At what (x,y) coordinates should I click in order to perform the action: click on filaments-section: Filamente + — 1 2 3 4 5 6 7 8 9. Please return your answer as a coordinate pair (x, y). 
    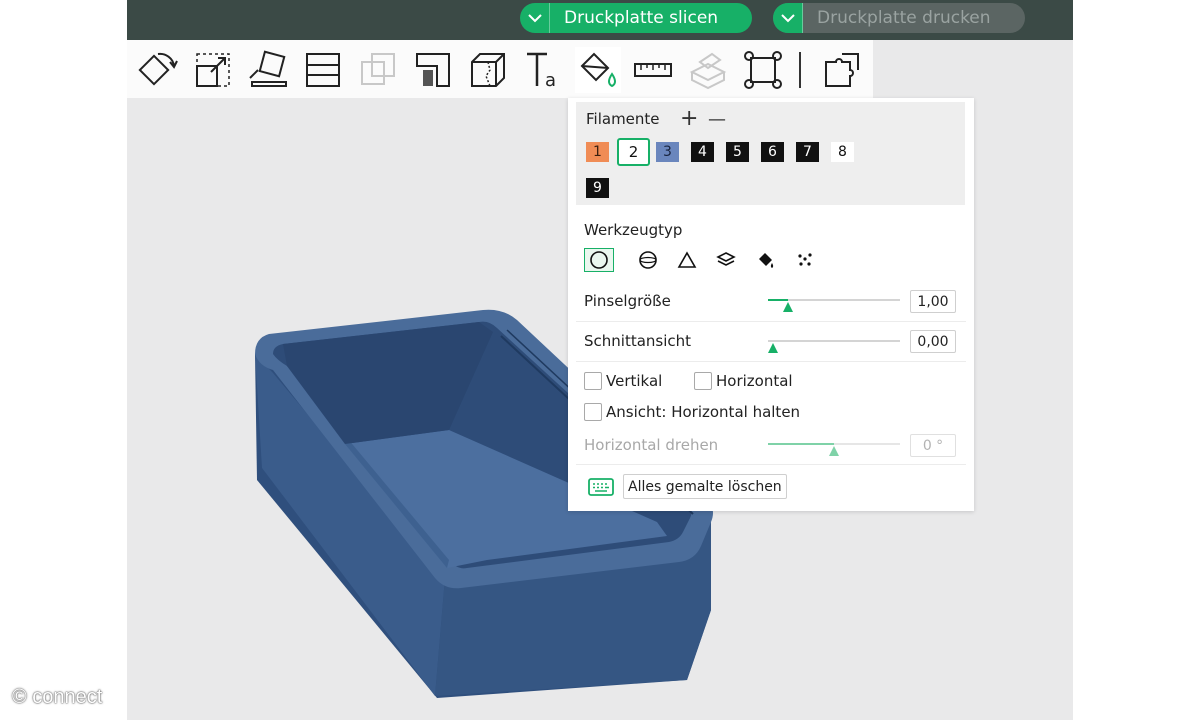
    Looking at the image, I should click on (770, 153).